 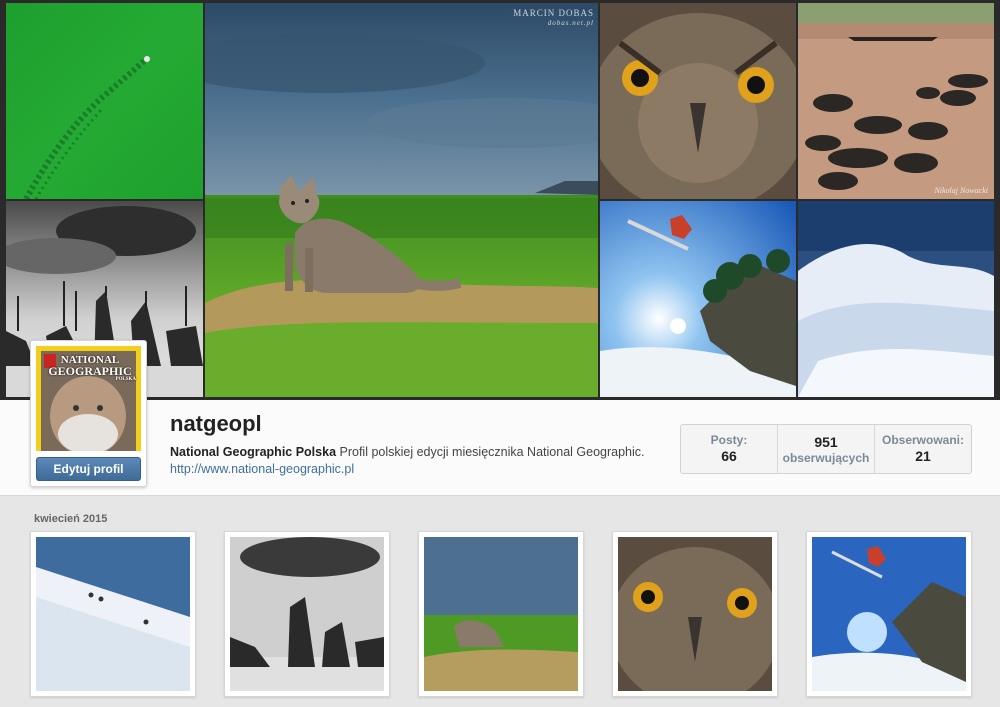 I want to click on photo-watermark-author: Nikolaj Nowacki, so click(x=961, y=190).